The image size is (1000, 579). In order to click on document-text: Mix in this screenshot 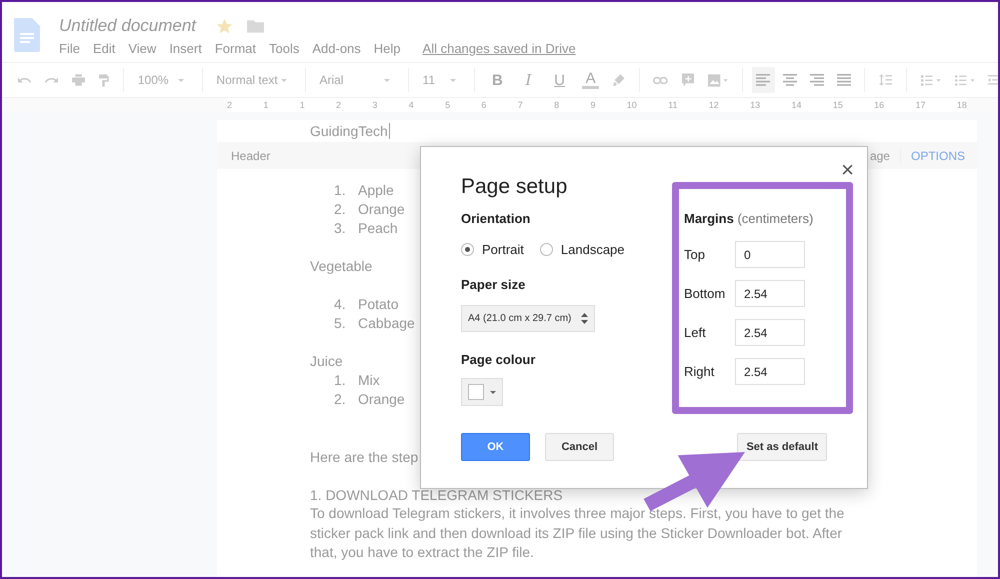, I will do `click(369, 380)`.